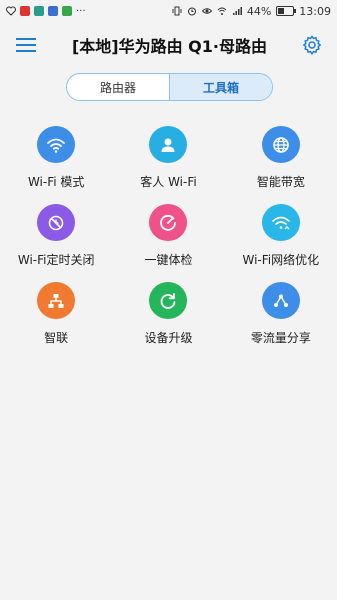  What do you see at coordinates (177, 11) in the screenshot?
I see `vibrate-icon` at bounding box center [177, 11].